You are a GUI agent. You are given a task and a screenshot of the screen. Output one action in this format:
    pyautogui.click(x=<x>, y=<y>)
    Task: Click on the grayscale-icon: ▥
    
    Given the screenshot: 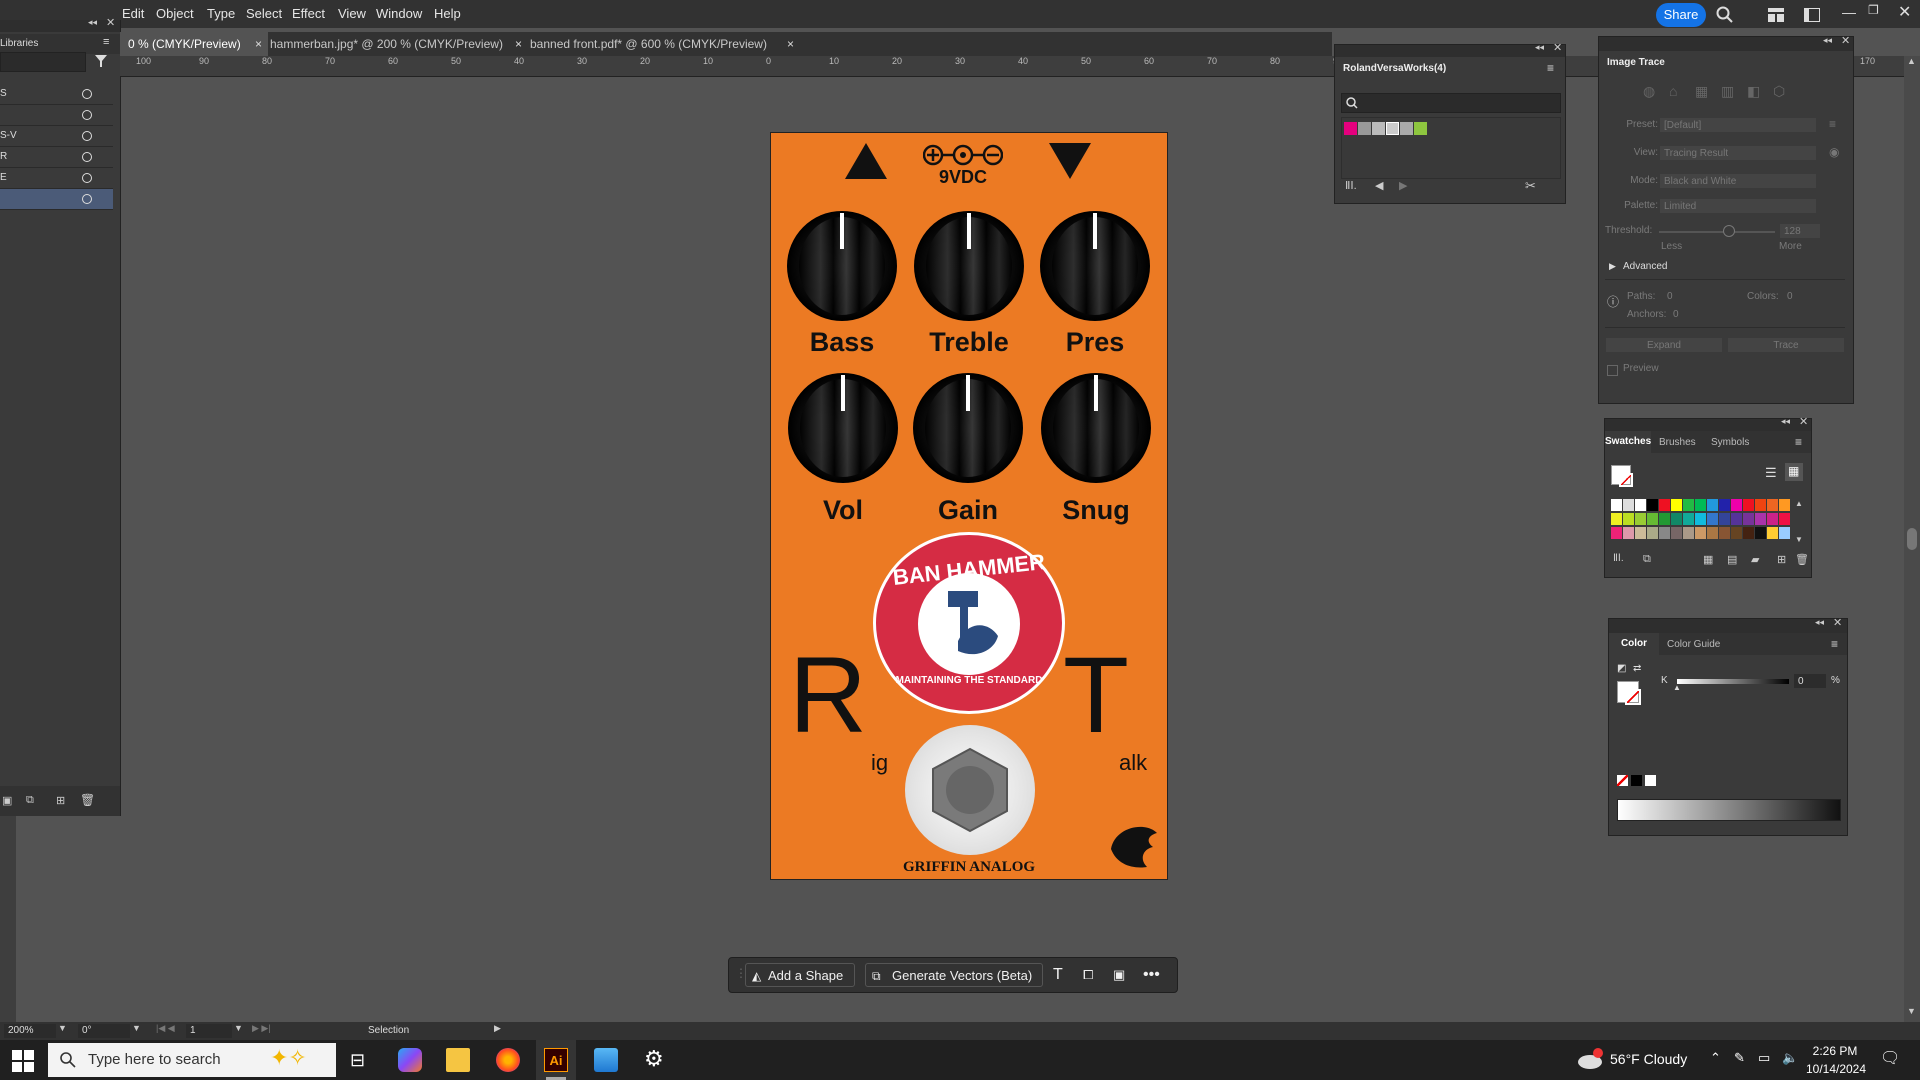 What is the action you would take?
    pyautogui.click(x=1727, y=91)
    